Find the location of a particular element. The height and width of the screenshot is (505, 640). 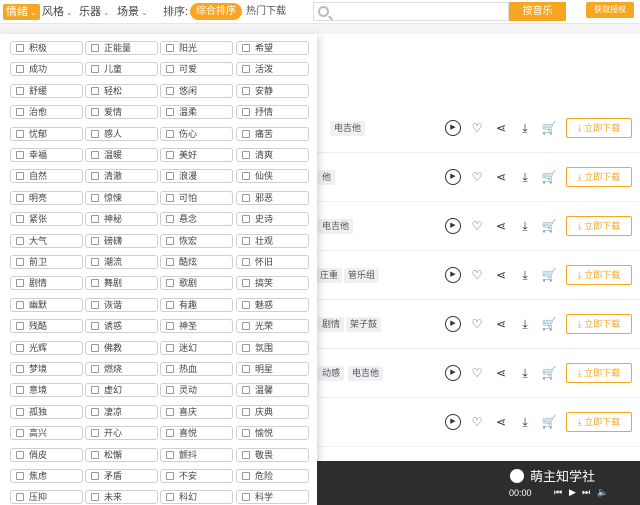

mood-option: 舞剧 is located at coordinates (121, 283).